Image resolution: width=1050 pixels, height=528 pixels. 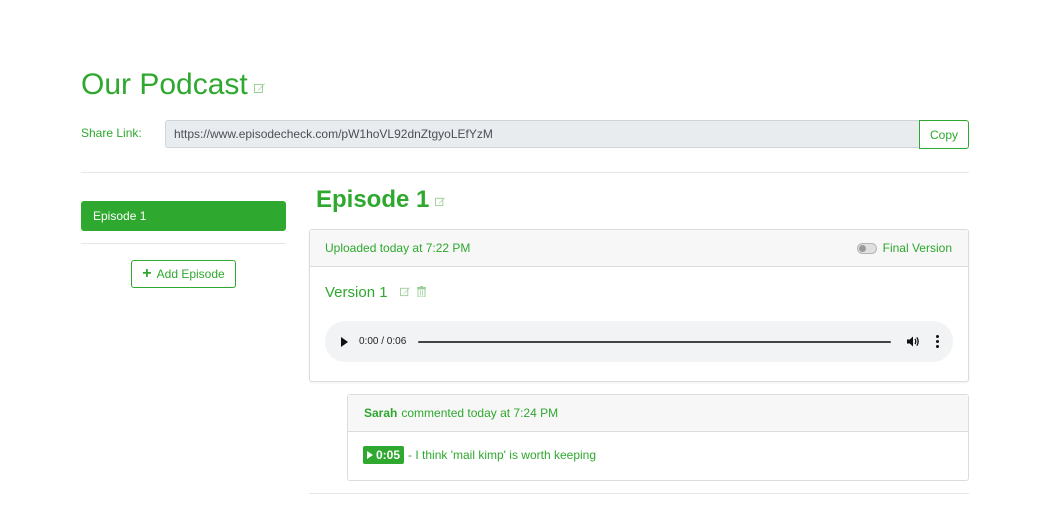 I want to click on final-version-toggle: Final Version, so click(x=904, y=248).